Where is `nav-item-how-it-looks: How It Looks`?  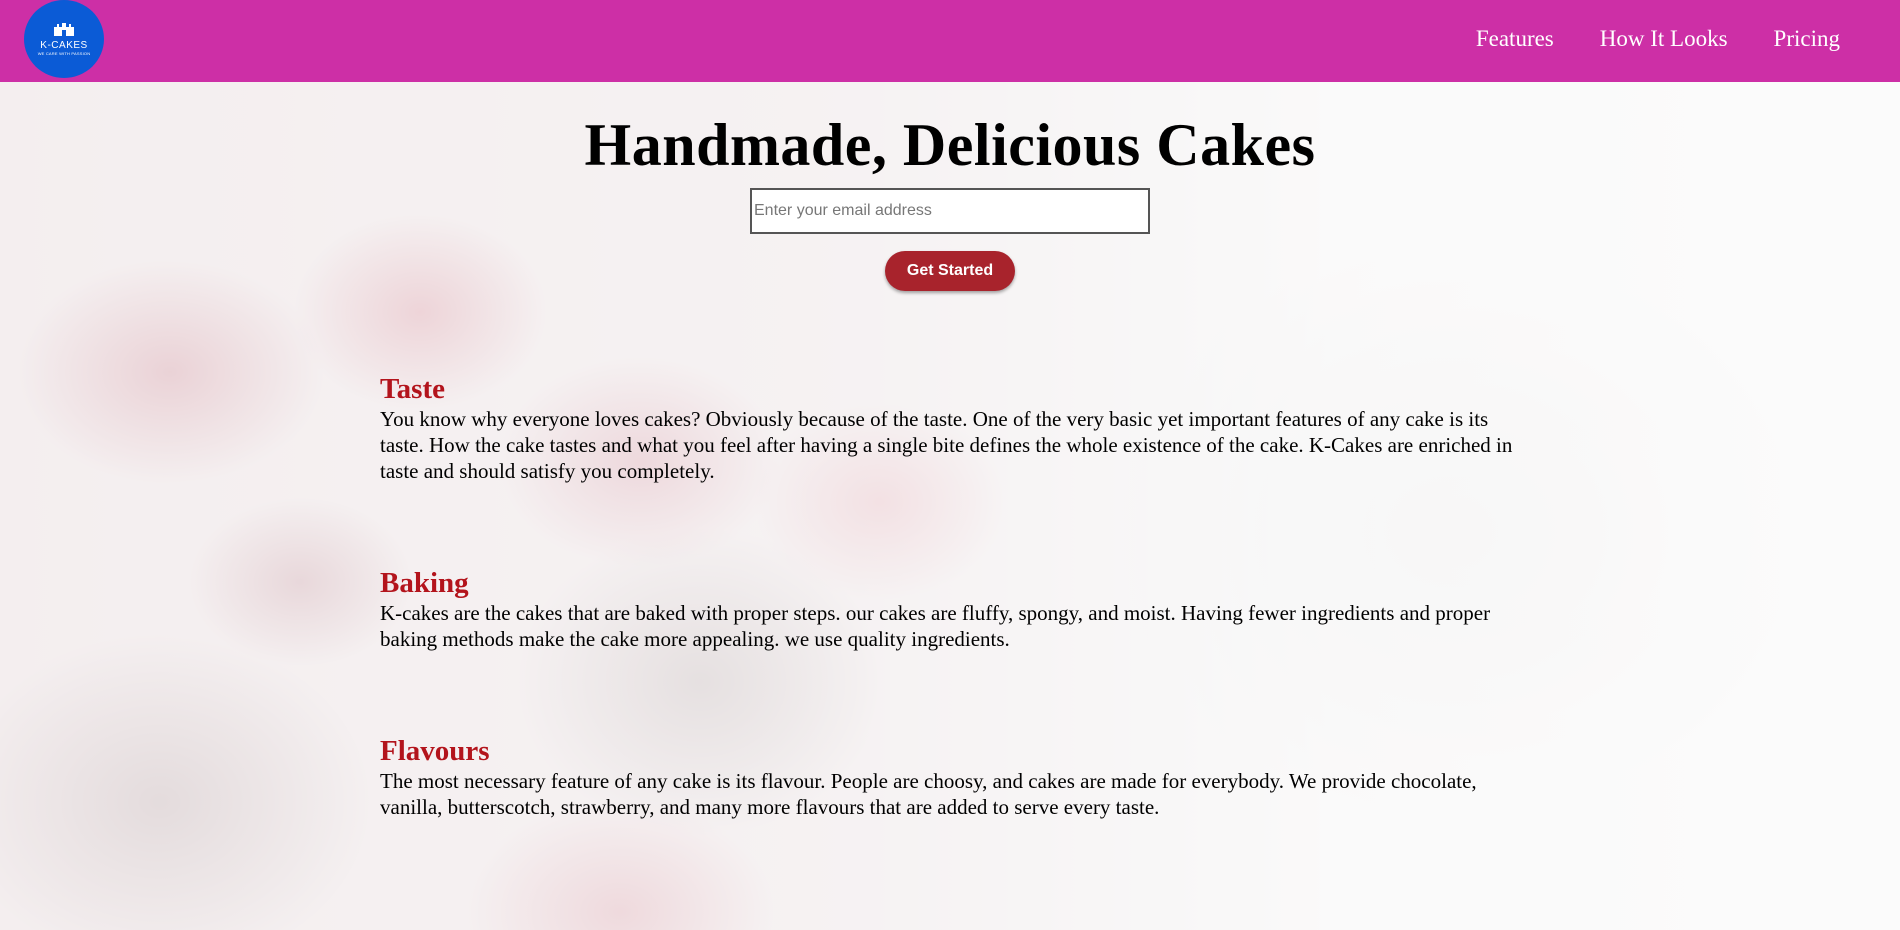 nav-item-how-it-looks: How It Looks is located at coordinates (1664, 39).